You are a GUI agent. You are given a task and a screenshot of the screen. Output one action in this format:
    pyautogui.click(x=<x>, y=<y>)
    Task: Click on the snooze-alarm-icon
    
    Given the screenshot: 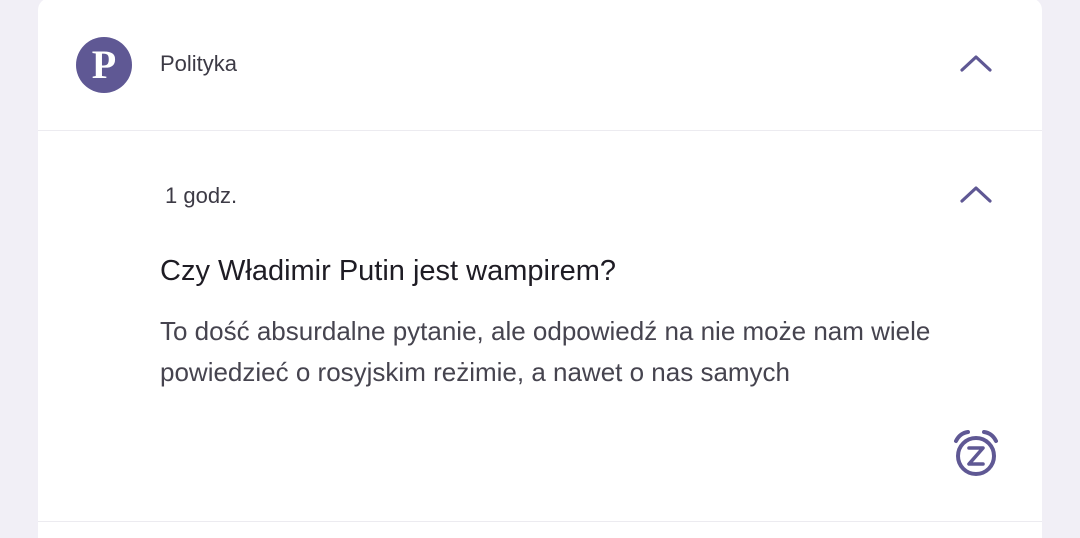 What is the action you would take?
    pyautogui.click(x=976, y=454)
    